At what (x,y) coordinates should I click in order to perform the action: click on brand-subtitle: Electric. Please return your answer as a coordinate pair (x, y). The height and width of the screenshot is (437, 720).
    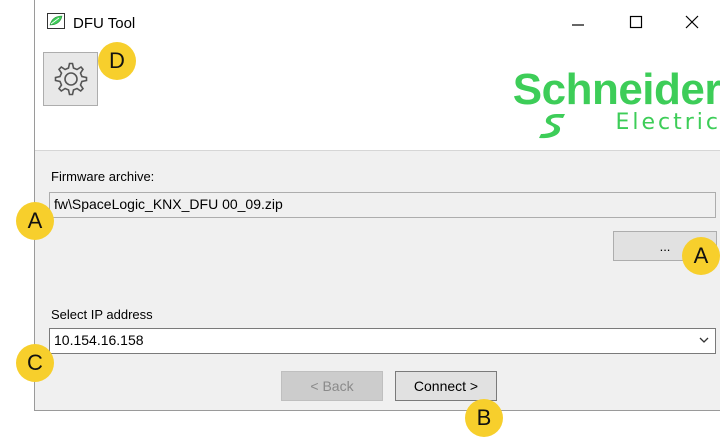
    Looking at the image, I should click on (667, 122).